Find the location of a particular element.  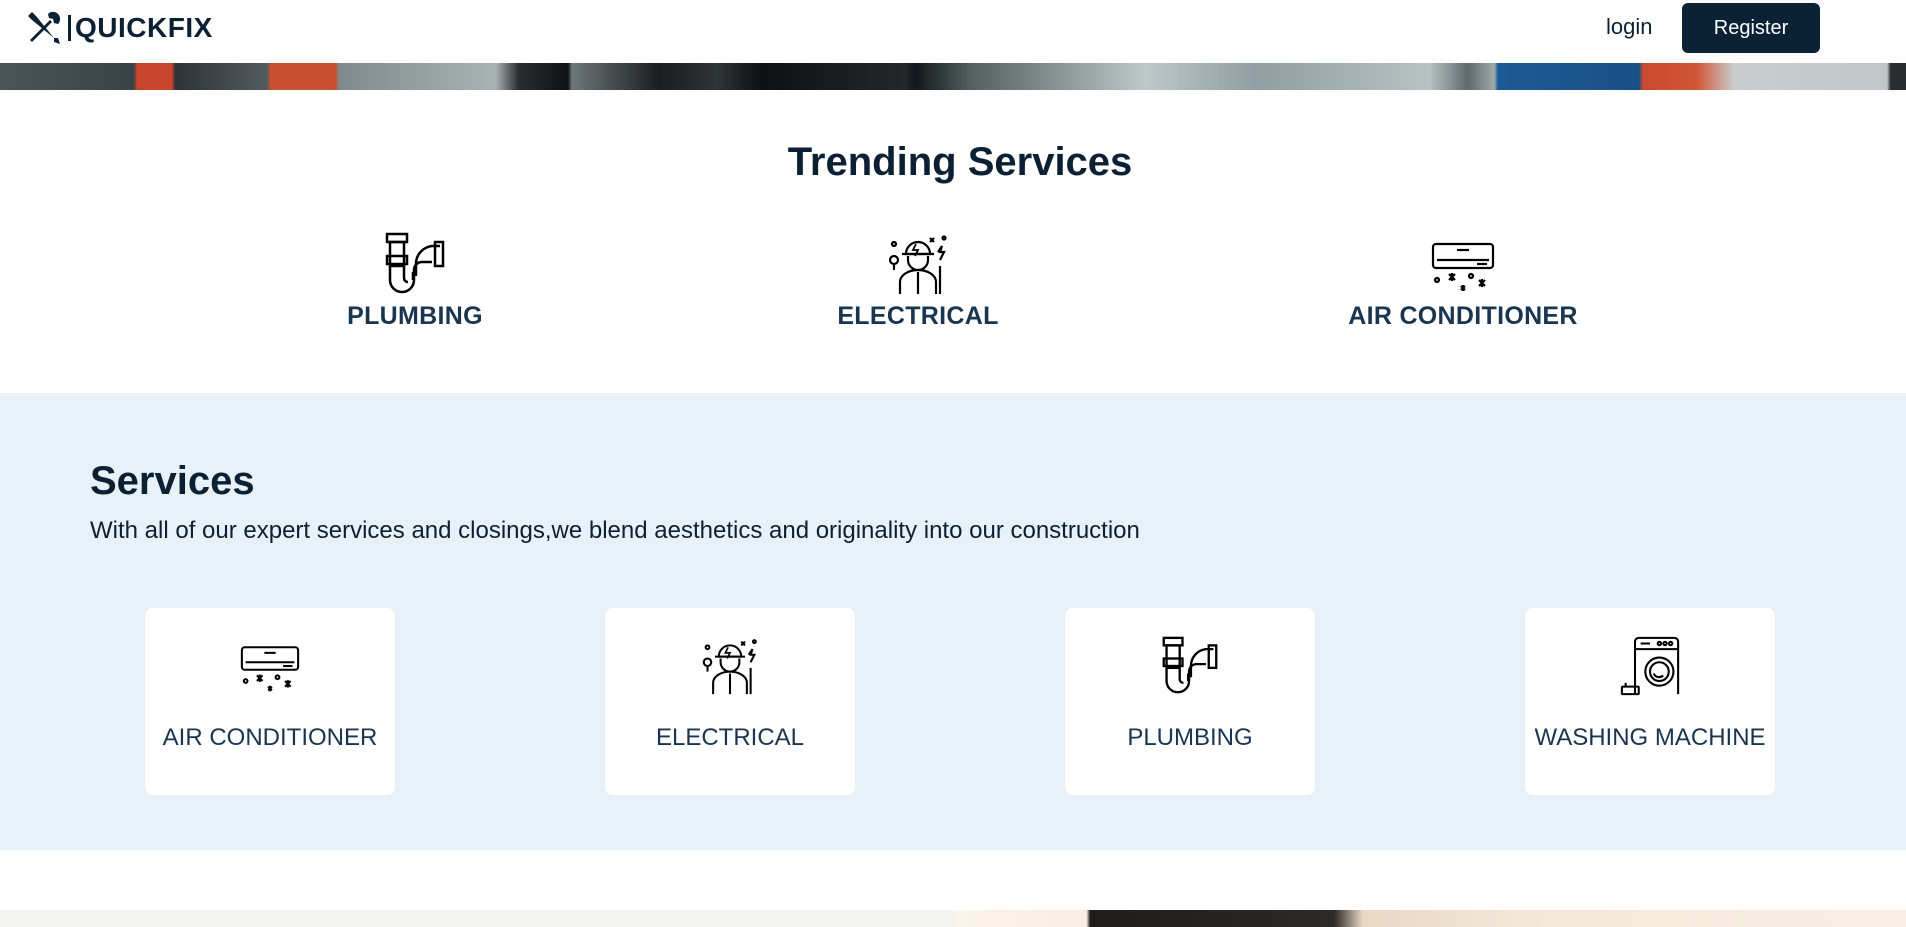

service-card-label: PLUMBING is located at coordinates (1190, 737).